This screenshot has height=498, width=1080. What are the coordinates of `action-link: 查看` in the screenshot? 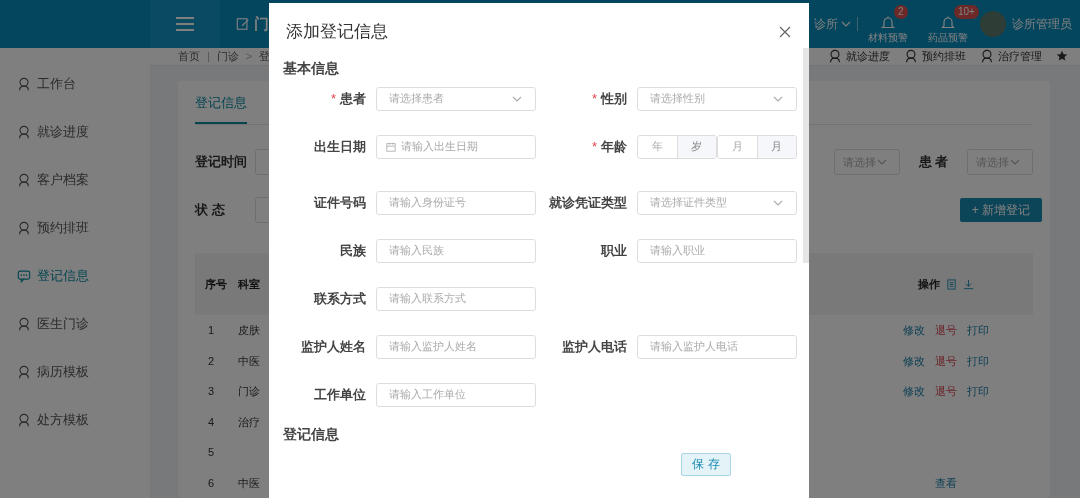 It's located at (945, 482).